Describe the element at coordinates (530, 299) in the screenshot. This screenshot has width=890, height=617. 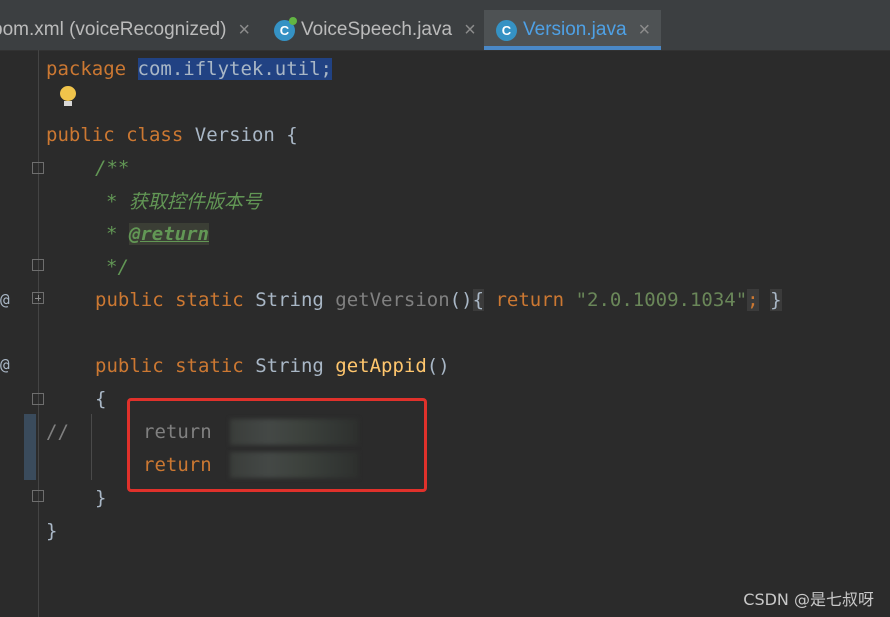
I see `keyword: return` at that location.